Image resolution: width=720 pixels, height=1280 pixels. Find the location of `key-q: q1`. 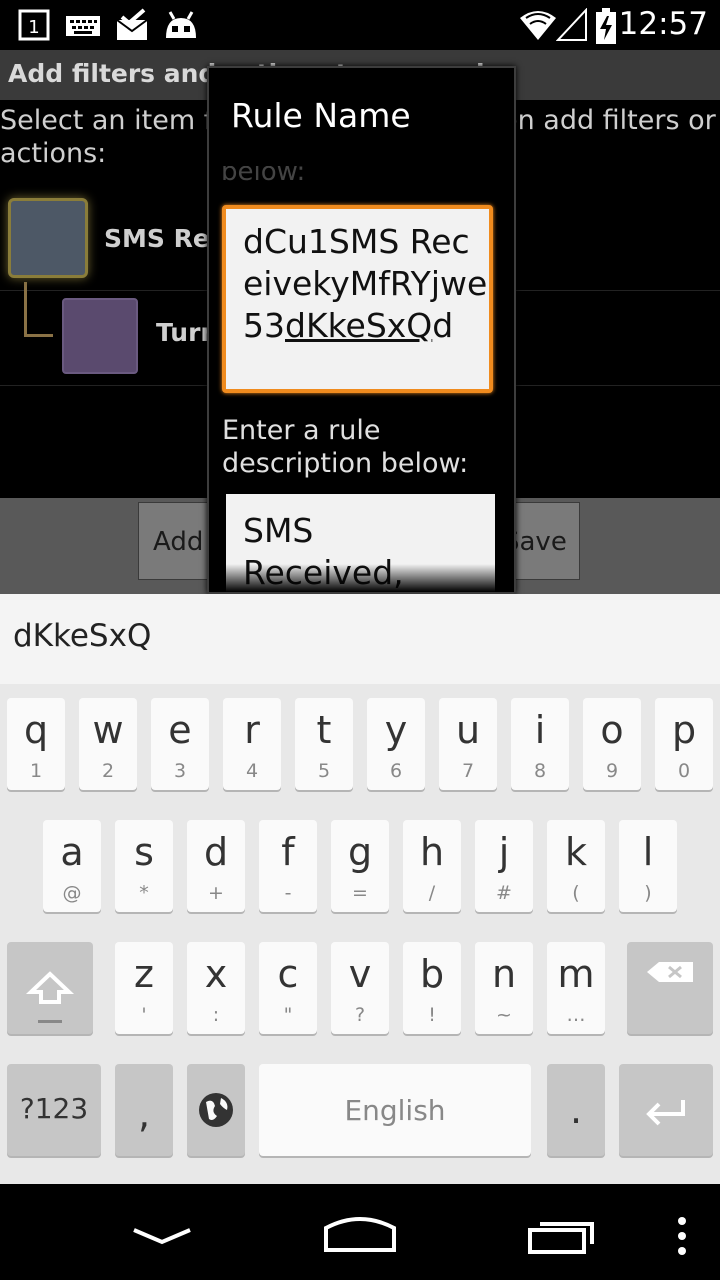

key-q: q1 is located at coordinates (36, 744).